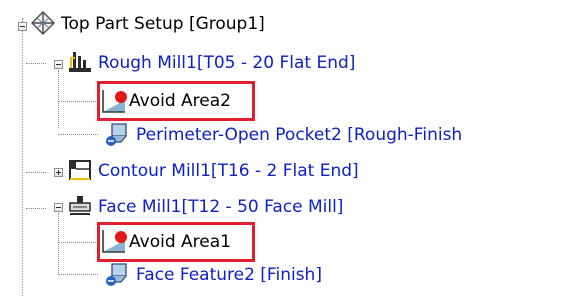 The width and height of the screenshot is (574, 296). What do you see at coordinates (220, 207) in the screenshot?
I see `tree-item-face-mill: Face Mill1[T12 - 50 Face Mill]` at bounding box center [220, 207].